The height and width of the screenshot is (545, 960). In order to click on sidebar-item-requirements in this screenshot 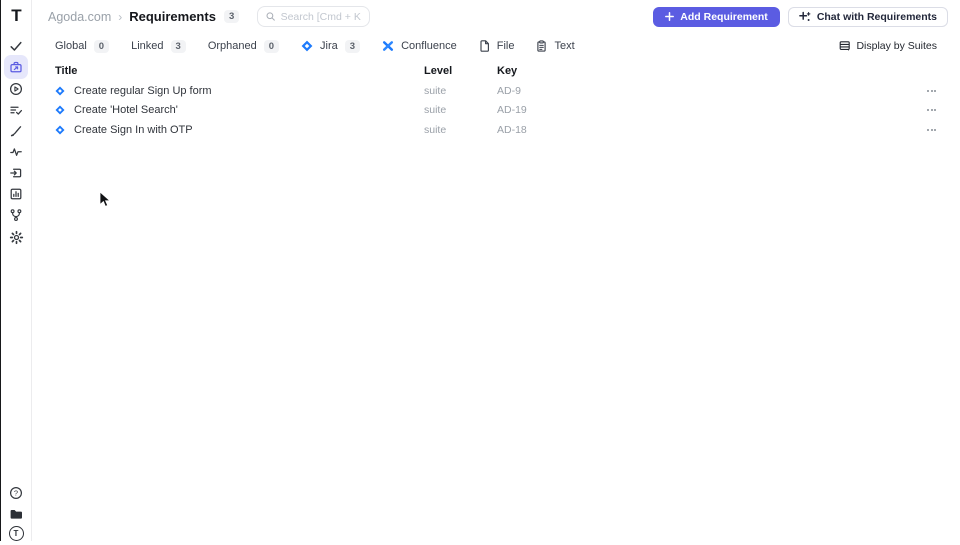, I will do `click(16, 67)`.